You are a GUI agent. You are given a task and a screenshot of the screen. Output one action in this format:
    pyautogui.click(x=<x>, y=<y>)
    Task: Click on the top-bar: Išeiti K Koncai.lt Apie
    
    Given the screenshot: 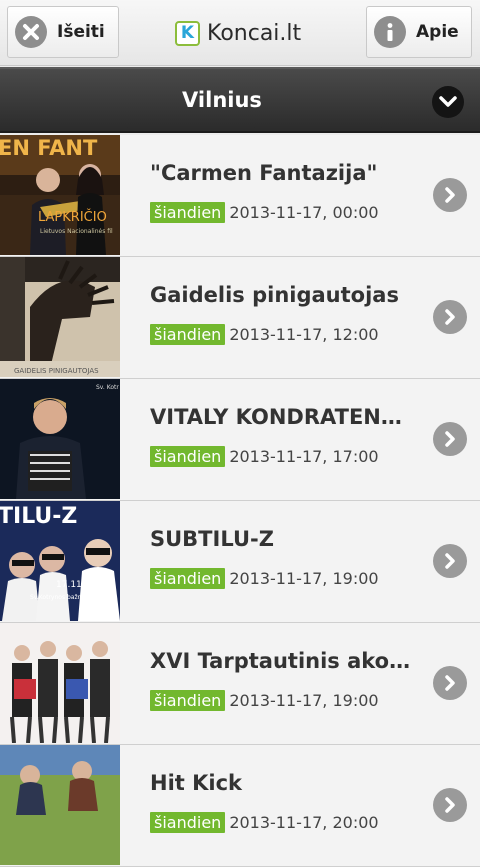 What is the action you would take?
    pyautogui.click(x=240, y=33)
    